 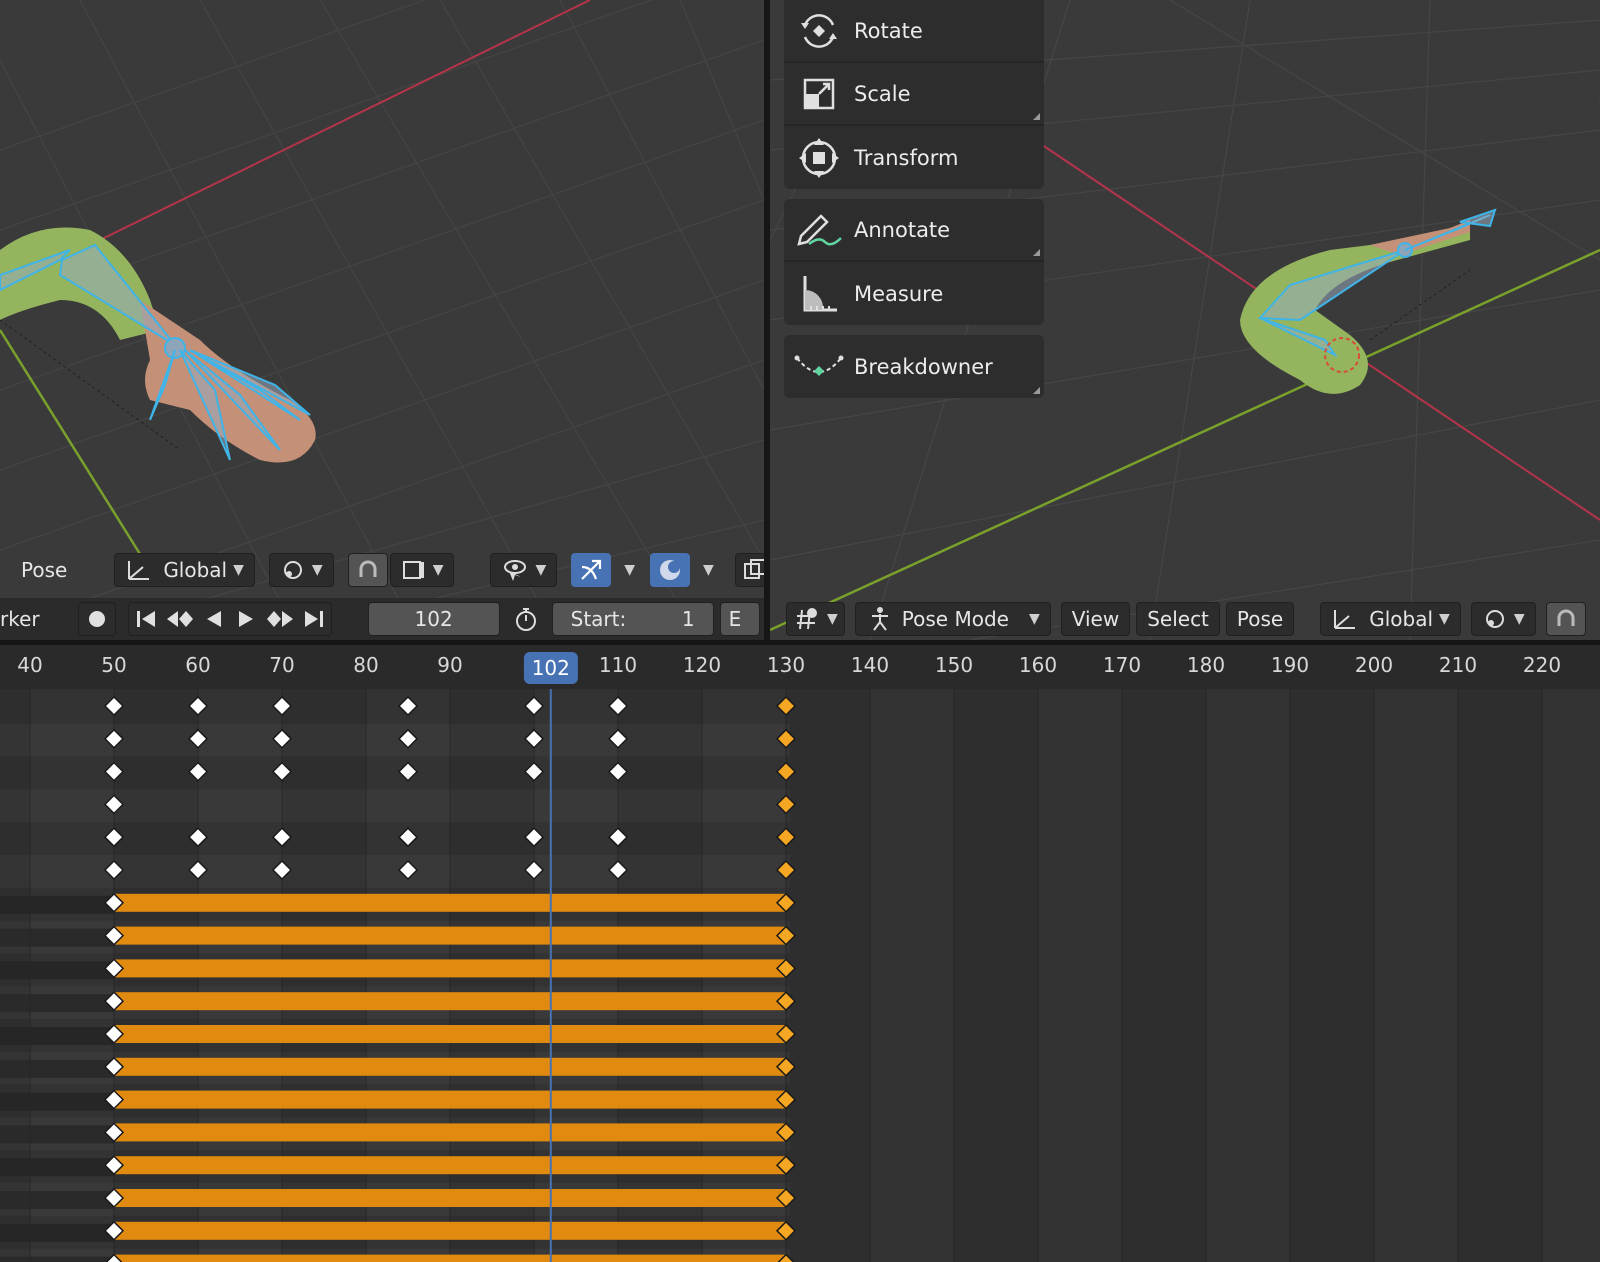 I want to click on view-menu: View, so click(x=1095, y=619).